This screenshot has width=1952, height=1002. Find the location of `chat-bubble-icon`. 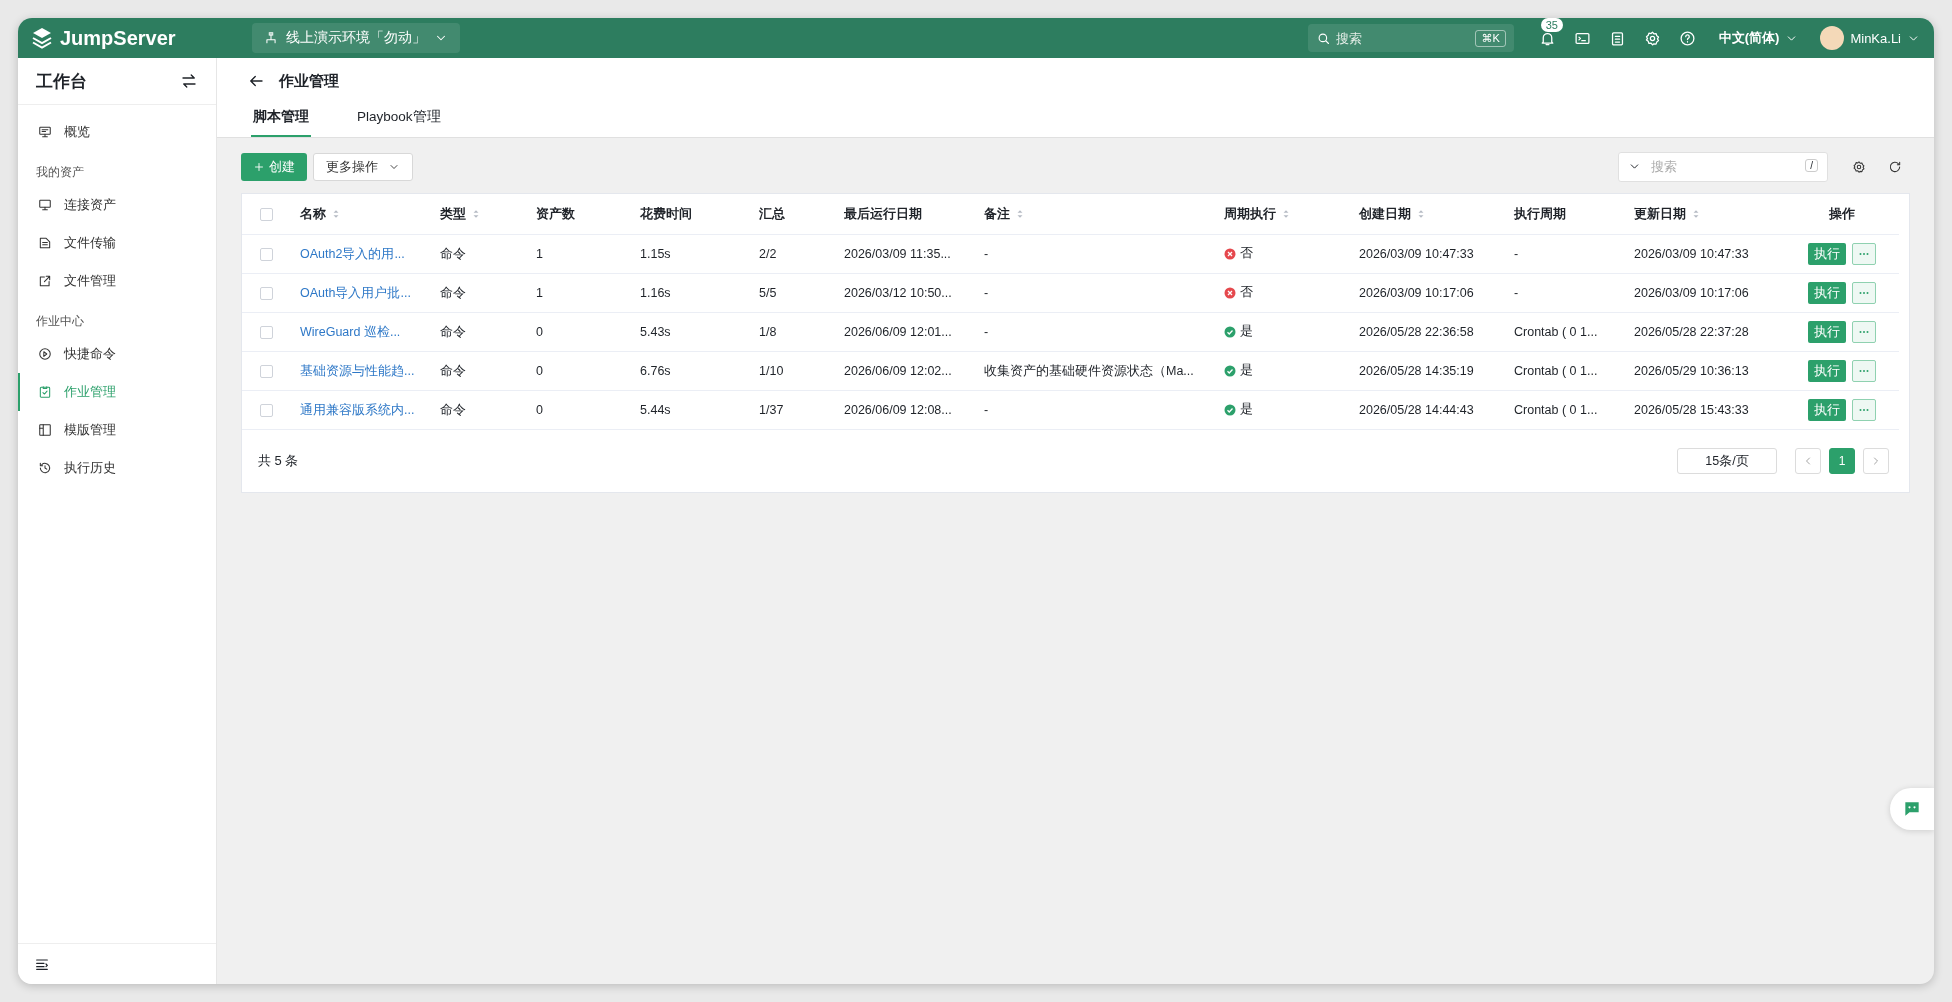

chat-bubble-icon is located at coordinates (1912, 809).